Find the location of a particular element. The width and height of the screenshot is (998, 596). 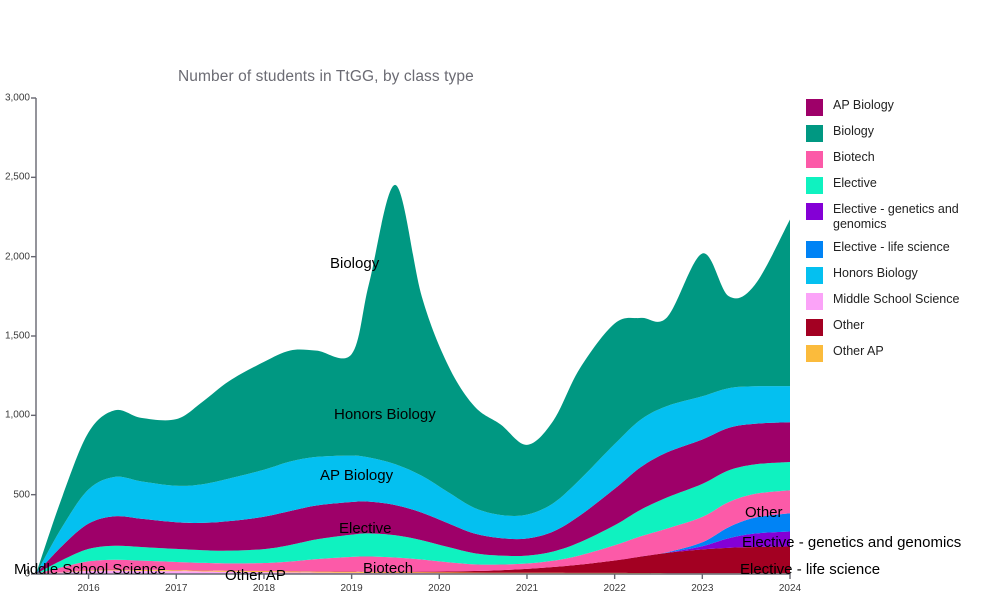

legend-item: Honors Biology is located at coordinates (902, 275).